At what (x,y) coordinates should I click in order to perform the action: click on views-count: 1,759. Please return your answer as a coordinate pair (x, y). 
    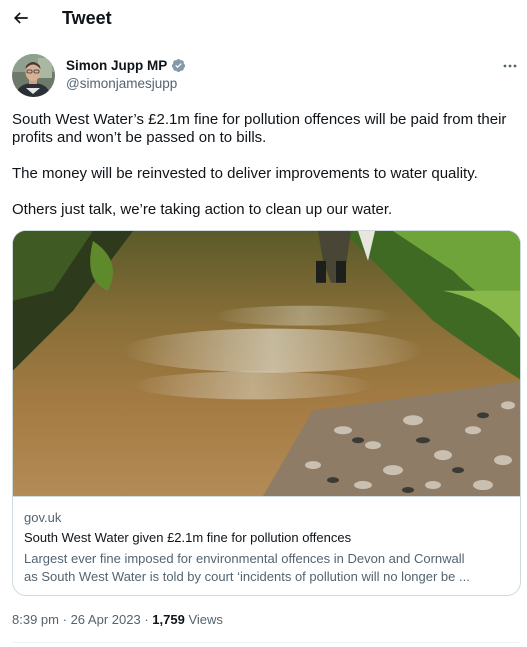
    Looking at the image, I should click on (168, 619).